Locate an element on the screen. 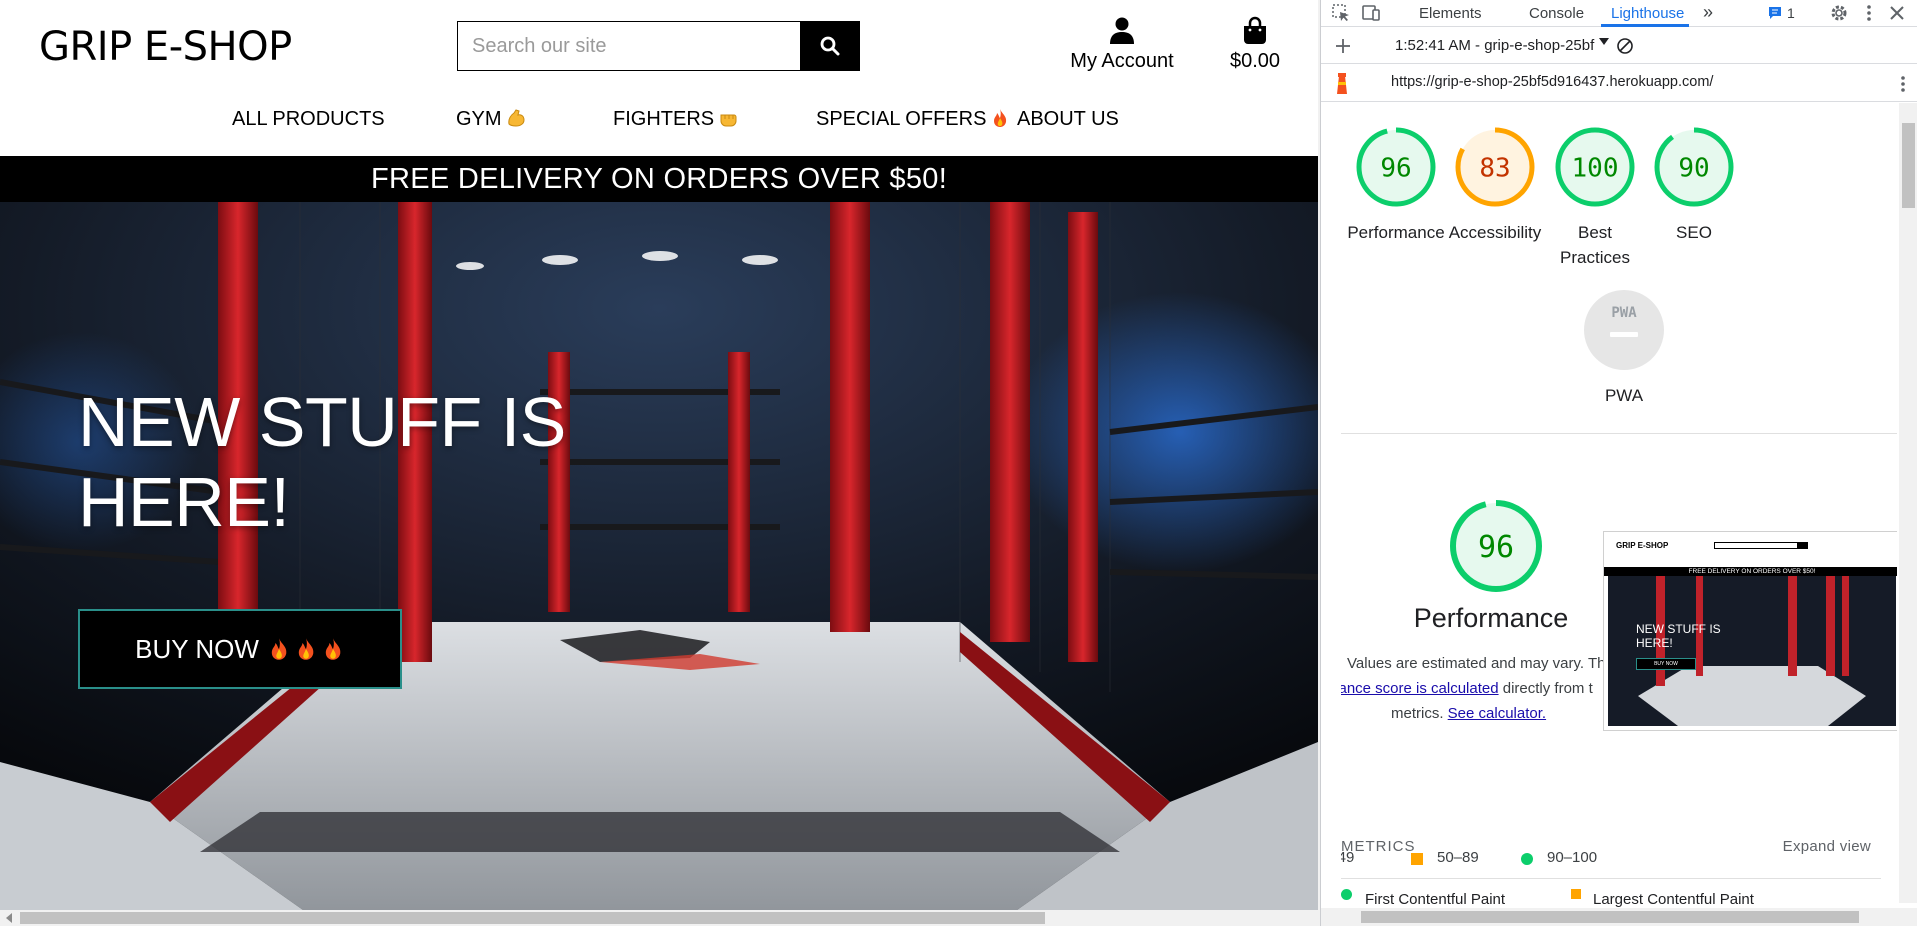 The image size is (1917, 926). nav-gym: GYM is located at coordinates (491, 119).